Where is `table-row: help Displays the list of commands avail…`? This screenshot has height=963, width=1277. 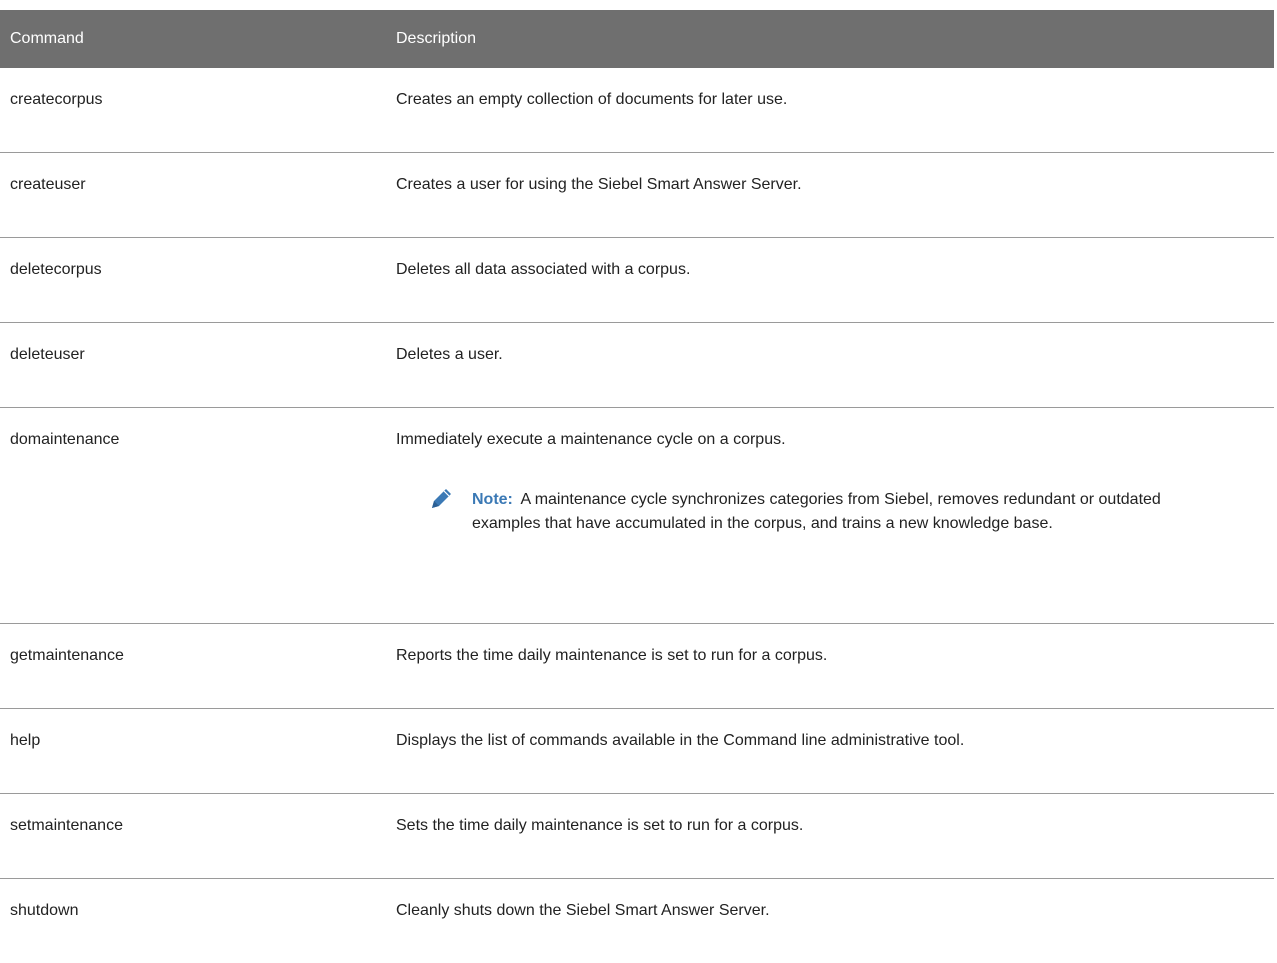
table-row: help Displays the list of commands avail… is located at coordinates (637, 751).